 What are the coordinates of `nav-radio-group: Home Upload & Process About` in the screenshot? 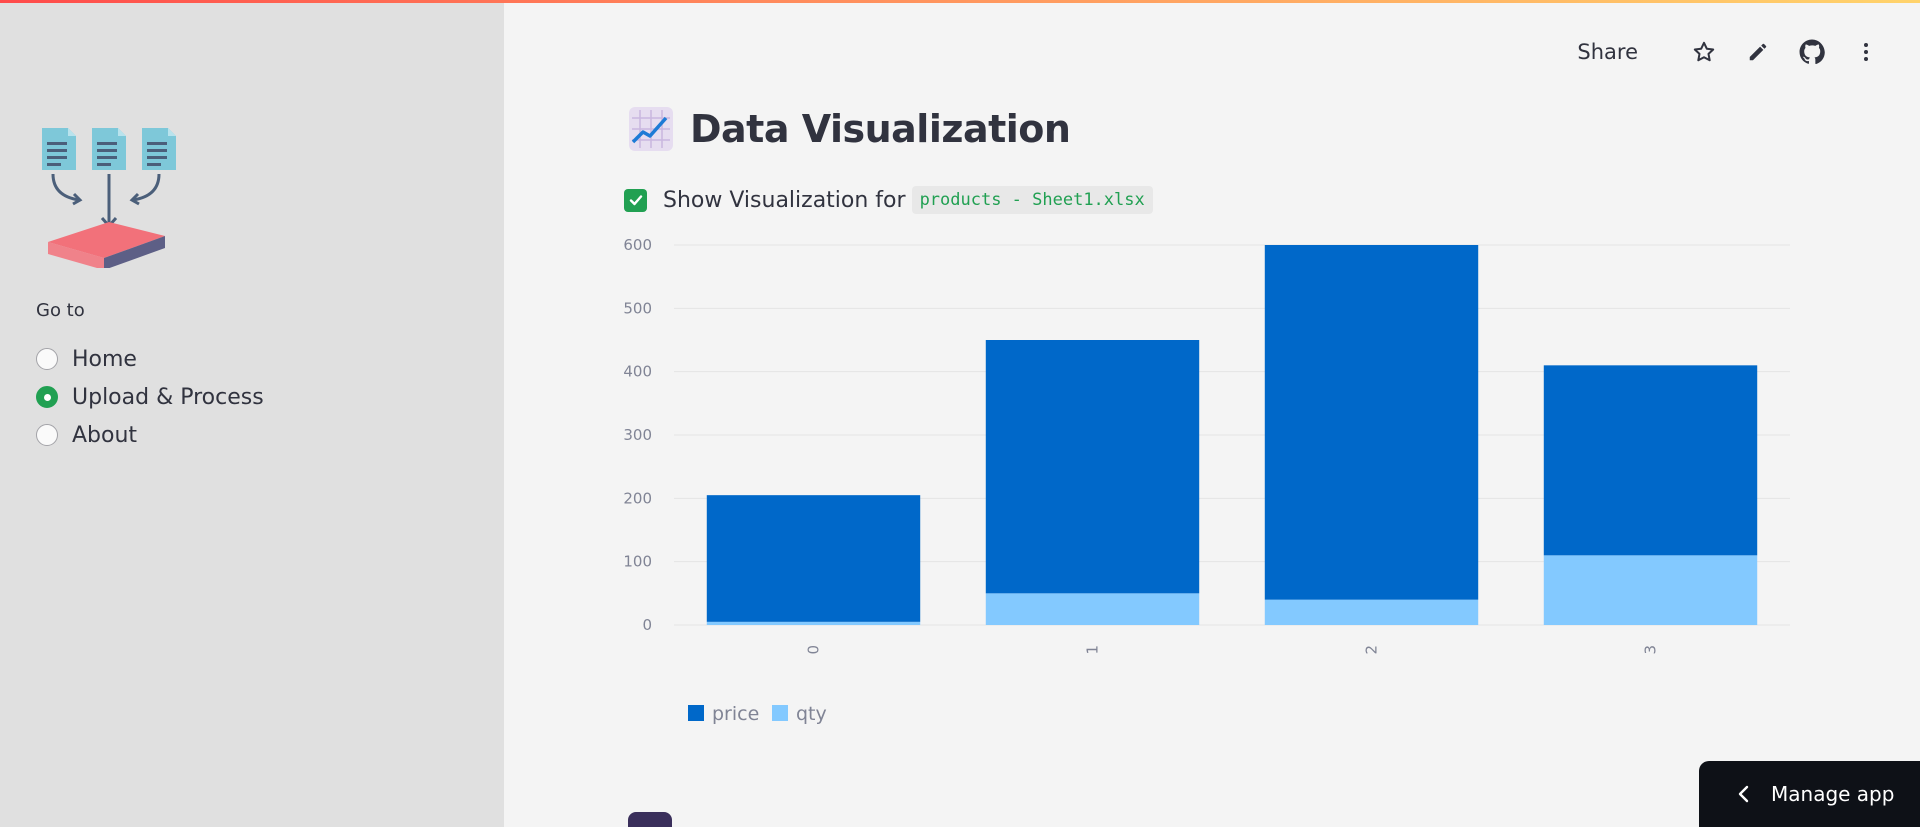 It's located at (150, 397).